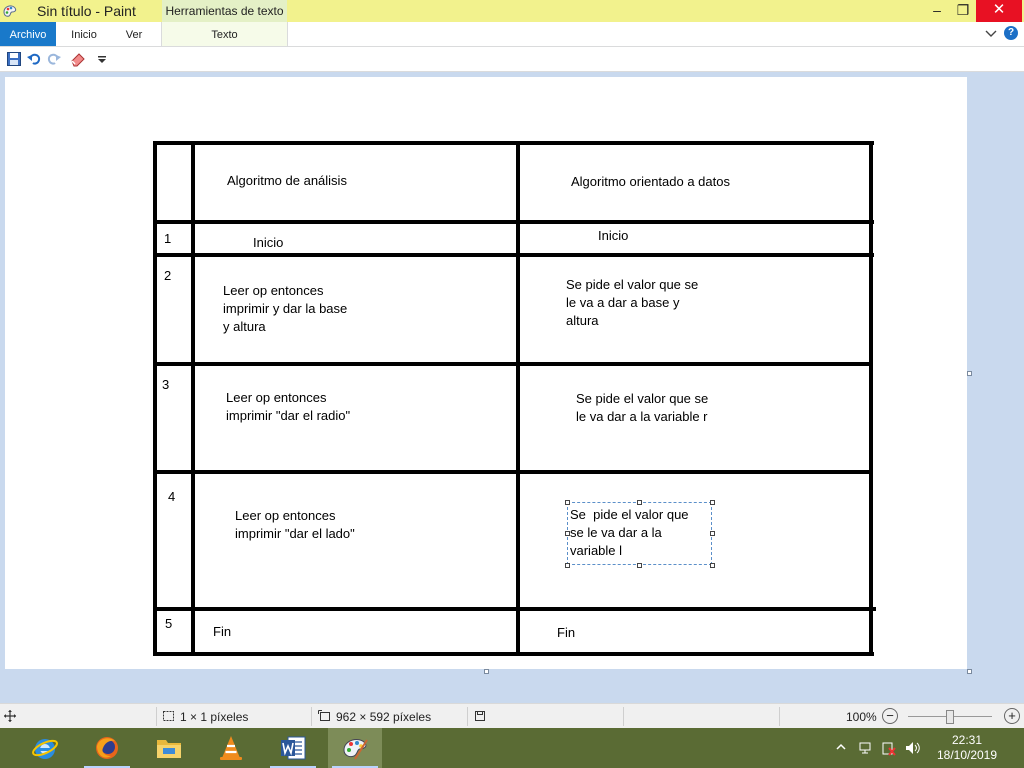 The height and width of the screenshot is (768, 1024). I want to click on close-button: ✕, so click(999, 11).